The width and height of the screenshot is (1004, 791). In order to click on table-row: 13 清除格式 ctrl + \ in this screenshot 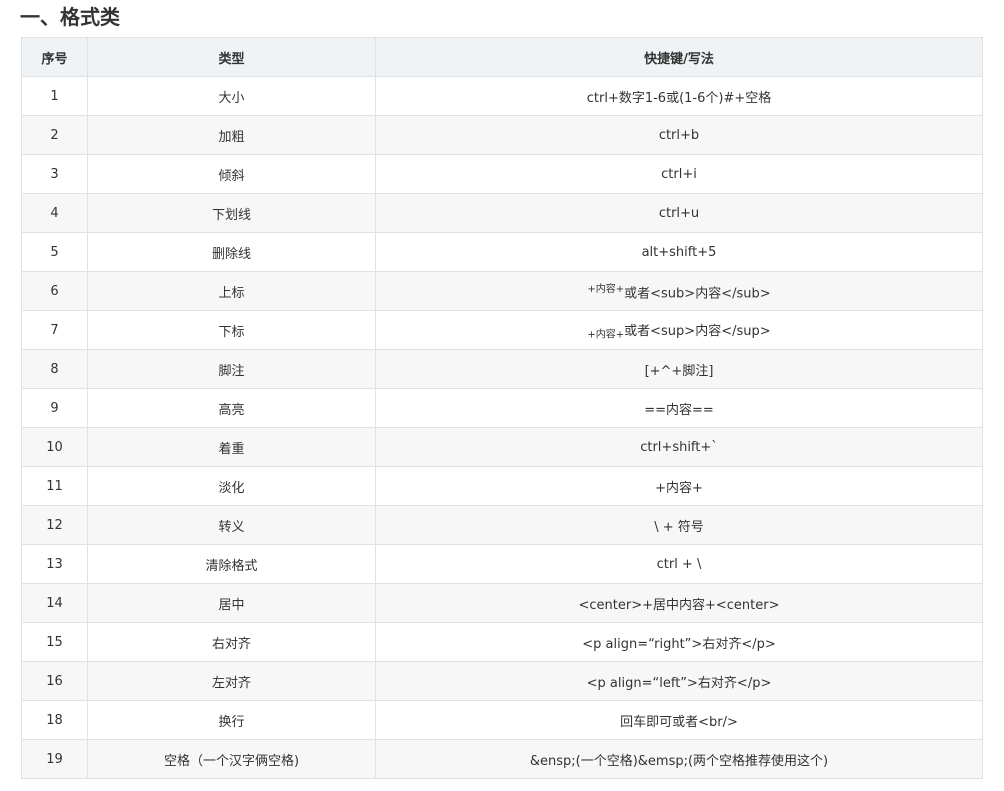, I will do `click(502, 564)`.